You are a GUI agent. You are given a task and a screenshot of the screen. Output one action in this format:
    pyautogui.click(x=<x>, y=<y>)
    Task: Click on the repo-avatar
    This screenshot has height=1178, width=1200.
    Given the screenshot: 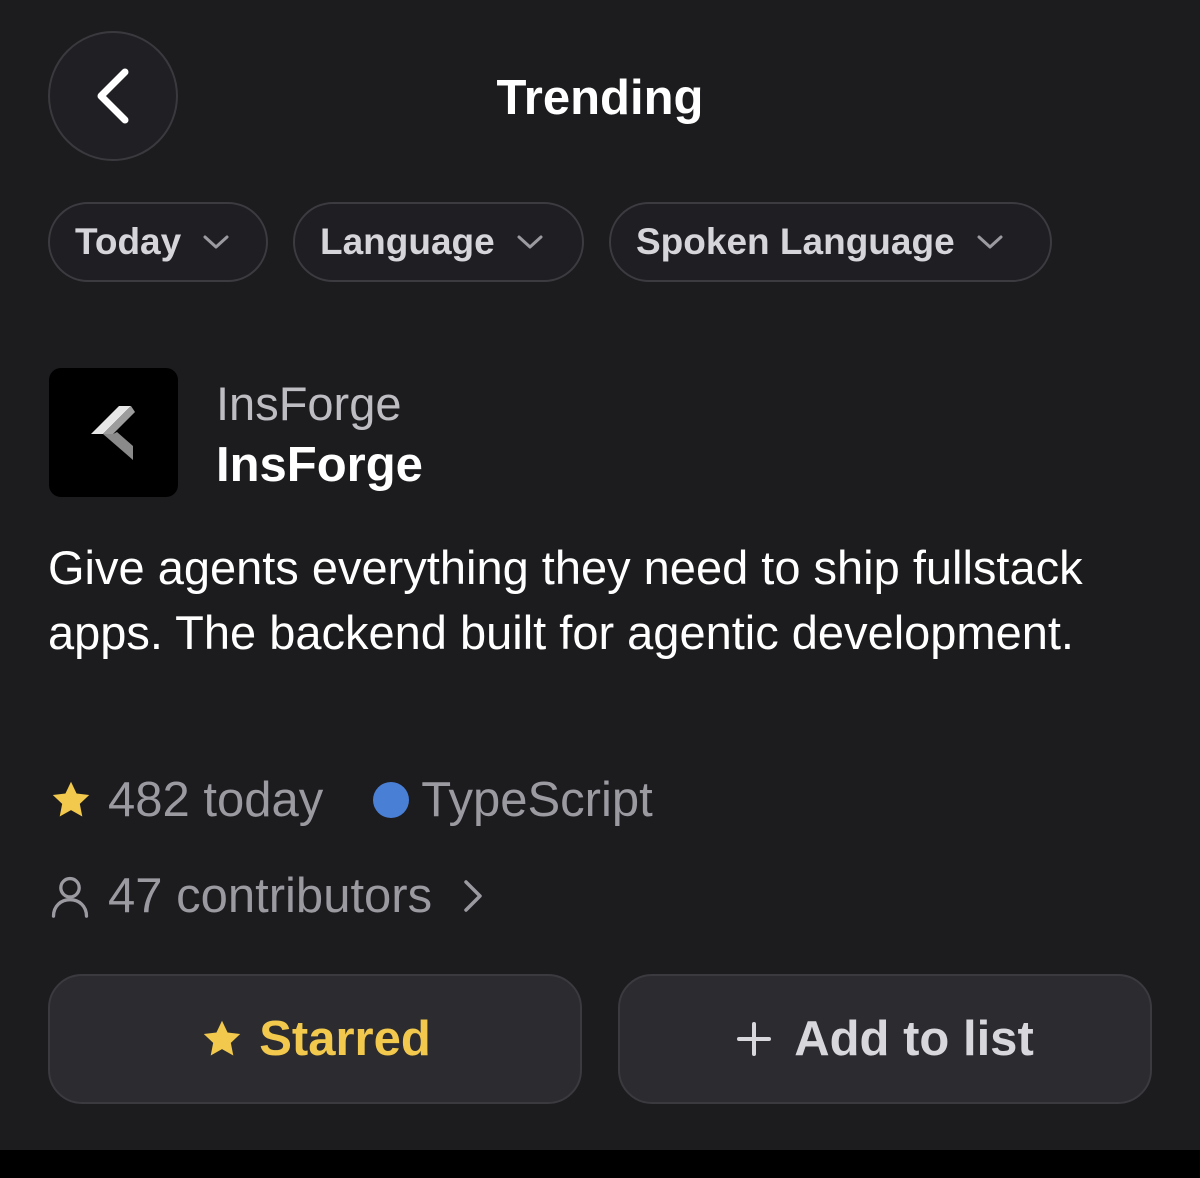 What is the action you would take?
    pyautogui.click(x=113, y=432)
    